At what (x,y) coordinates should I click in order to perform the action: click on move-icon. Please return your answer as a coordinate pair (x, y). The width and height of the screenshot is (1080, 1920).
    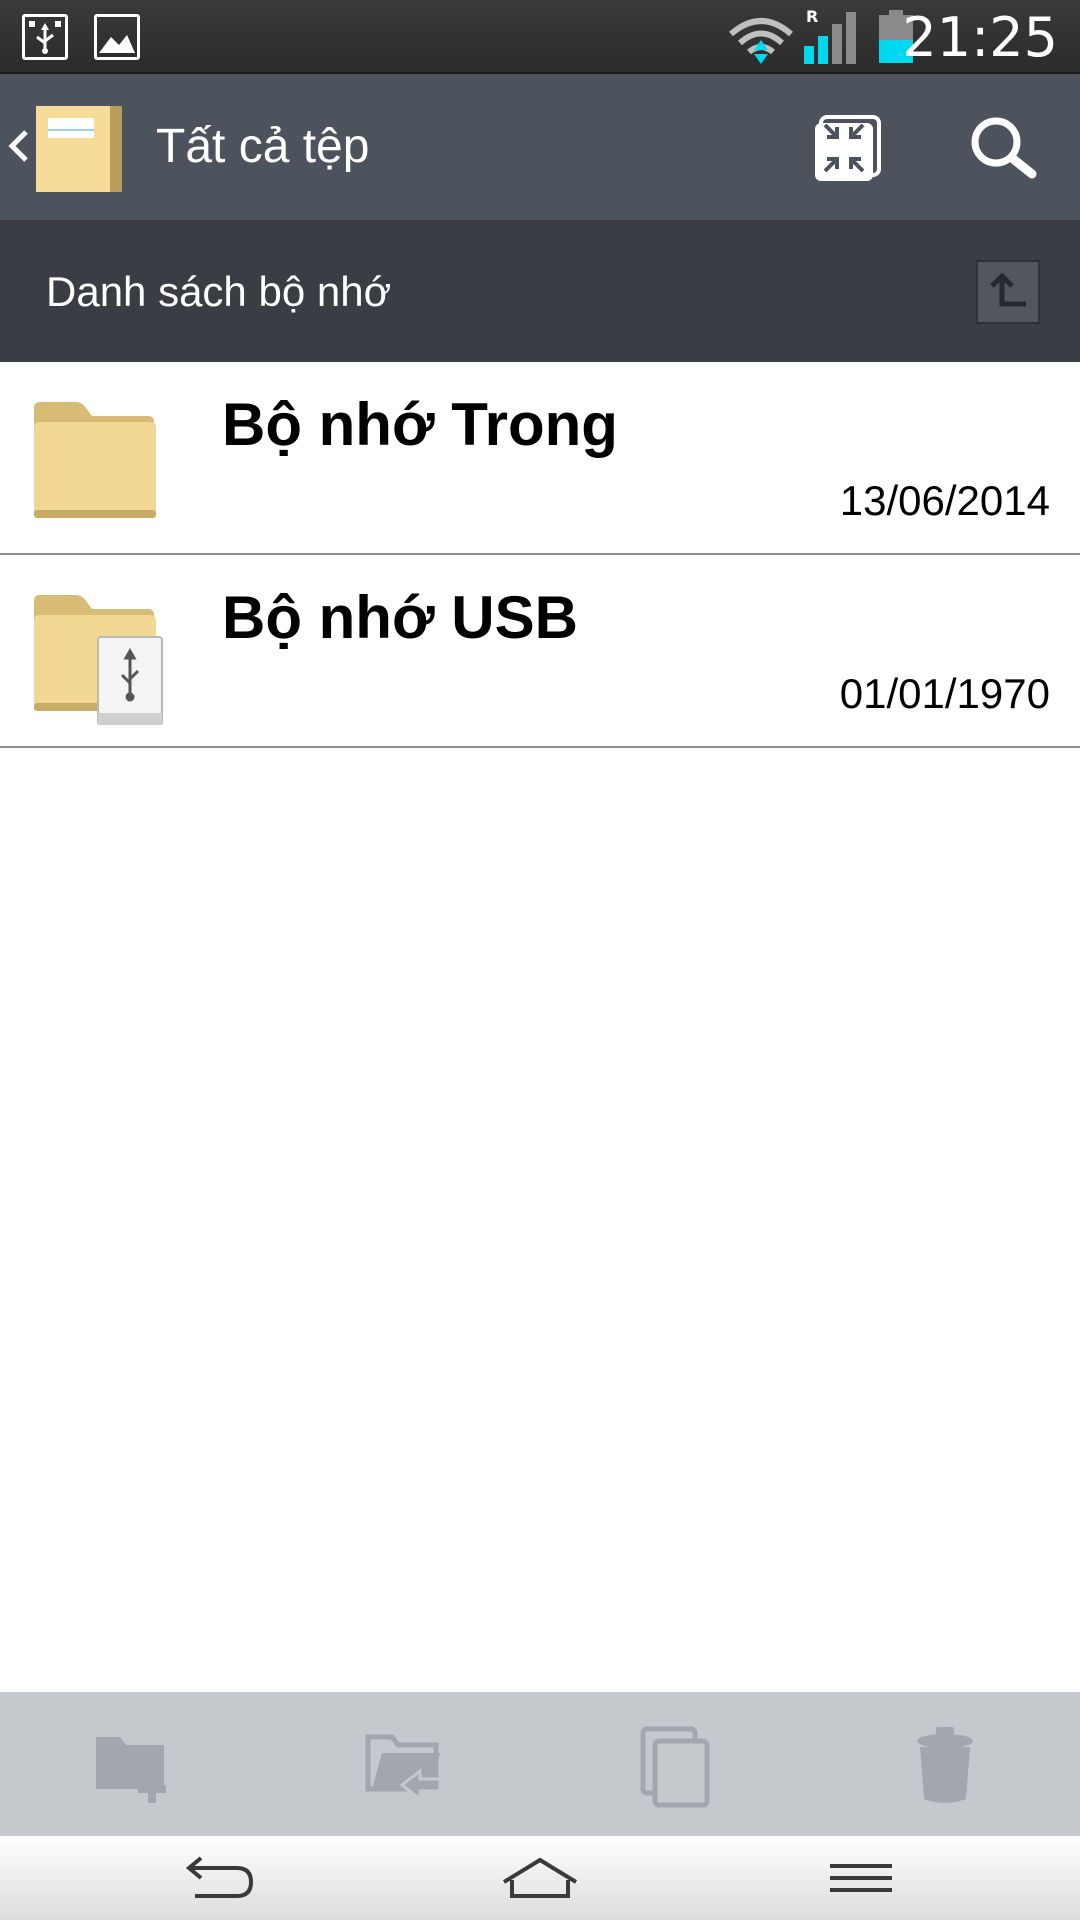
    Looking at the image, I should click on (403, 1768).